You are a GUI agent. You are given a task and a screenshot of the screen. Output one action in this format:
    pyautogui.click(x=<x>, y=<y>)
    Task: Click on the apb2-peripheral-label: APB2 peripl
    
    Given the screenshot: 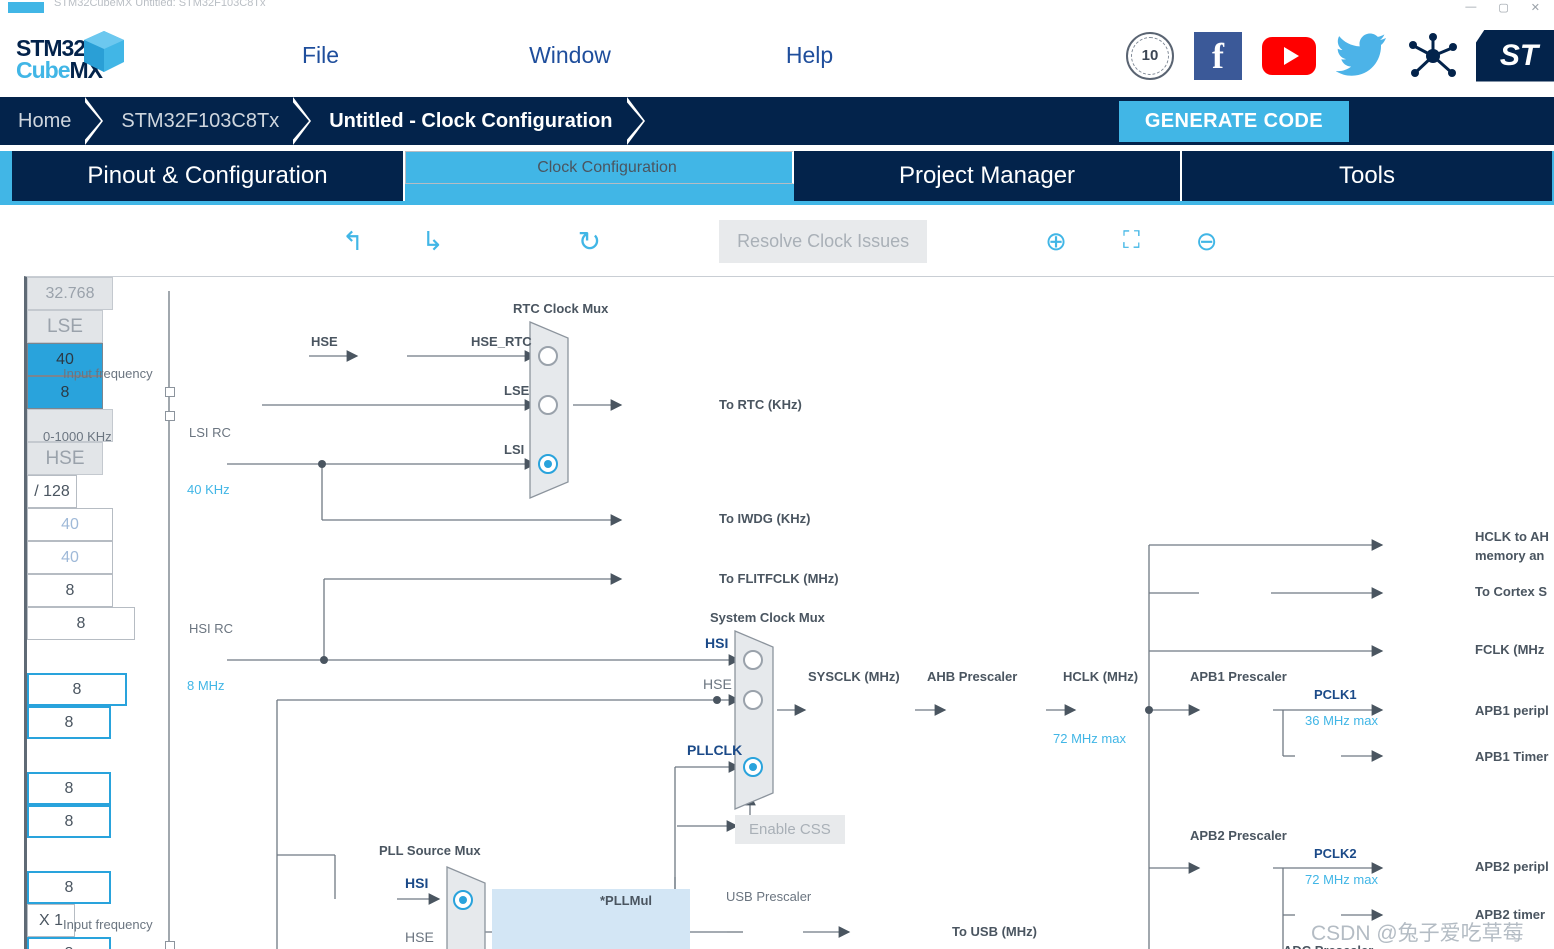 What is the action you would take?
    pyautogui.click(x=1512, y=866)
    